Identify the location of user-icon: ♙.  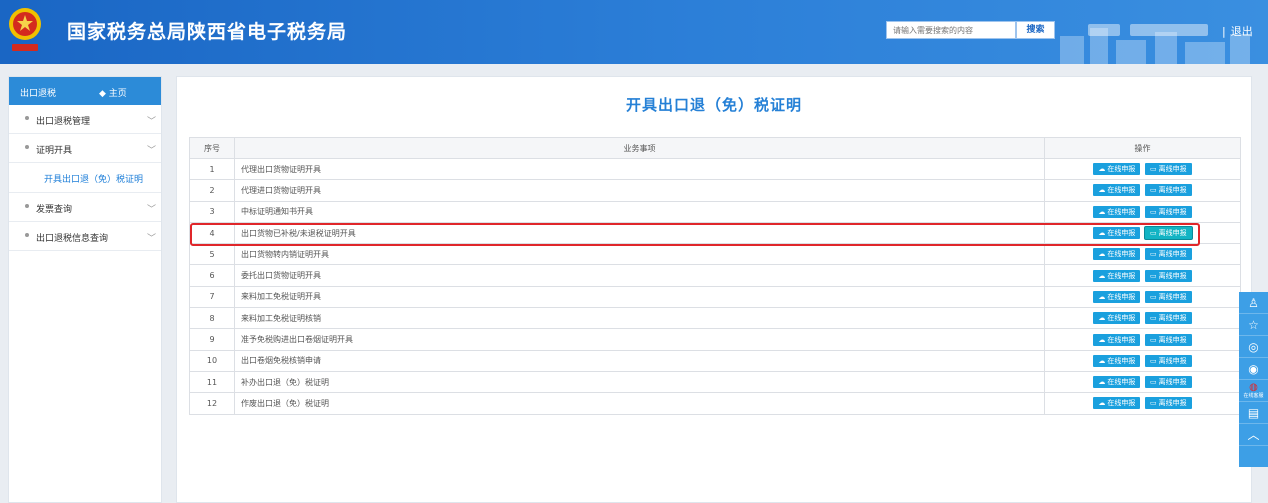
(1253, 303).